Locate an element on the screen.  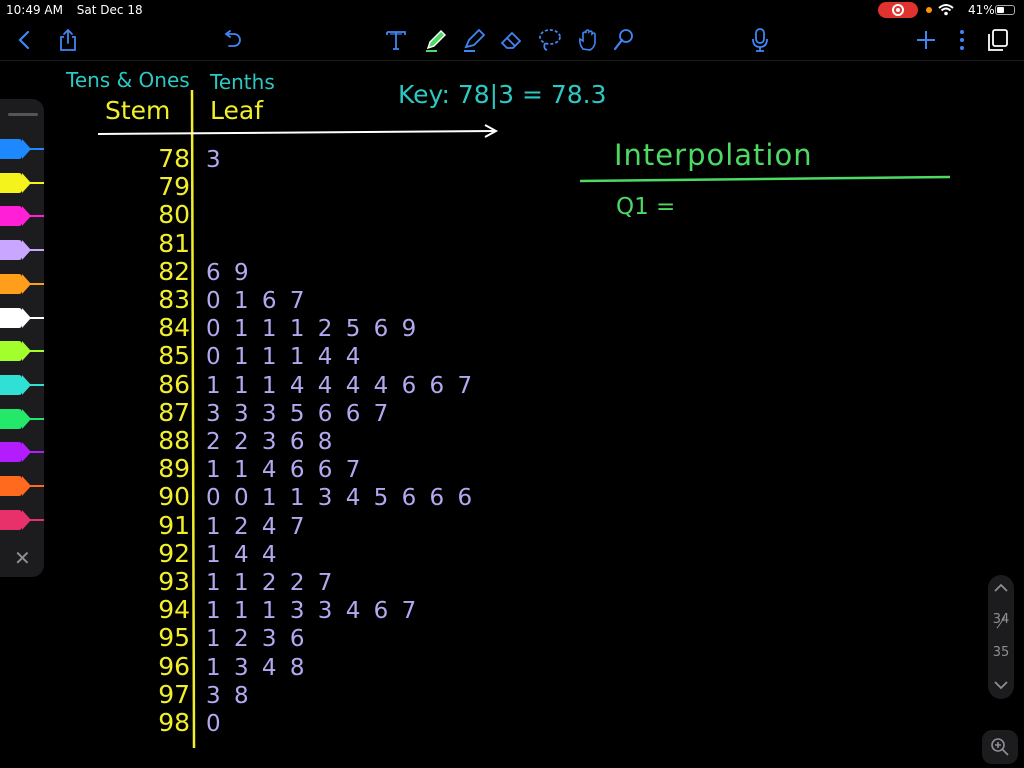
close-icon: ✕ is located at coordinates (22, 558).